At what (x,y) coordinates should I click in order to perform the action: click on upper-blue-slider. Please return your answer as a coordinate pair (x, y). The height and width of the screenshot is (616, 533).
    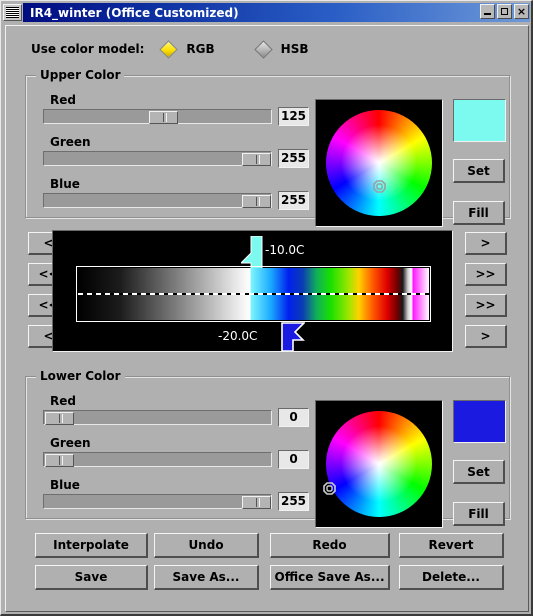
    Looking at the image, I should click on (157, 200).